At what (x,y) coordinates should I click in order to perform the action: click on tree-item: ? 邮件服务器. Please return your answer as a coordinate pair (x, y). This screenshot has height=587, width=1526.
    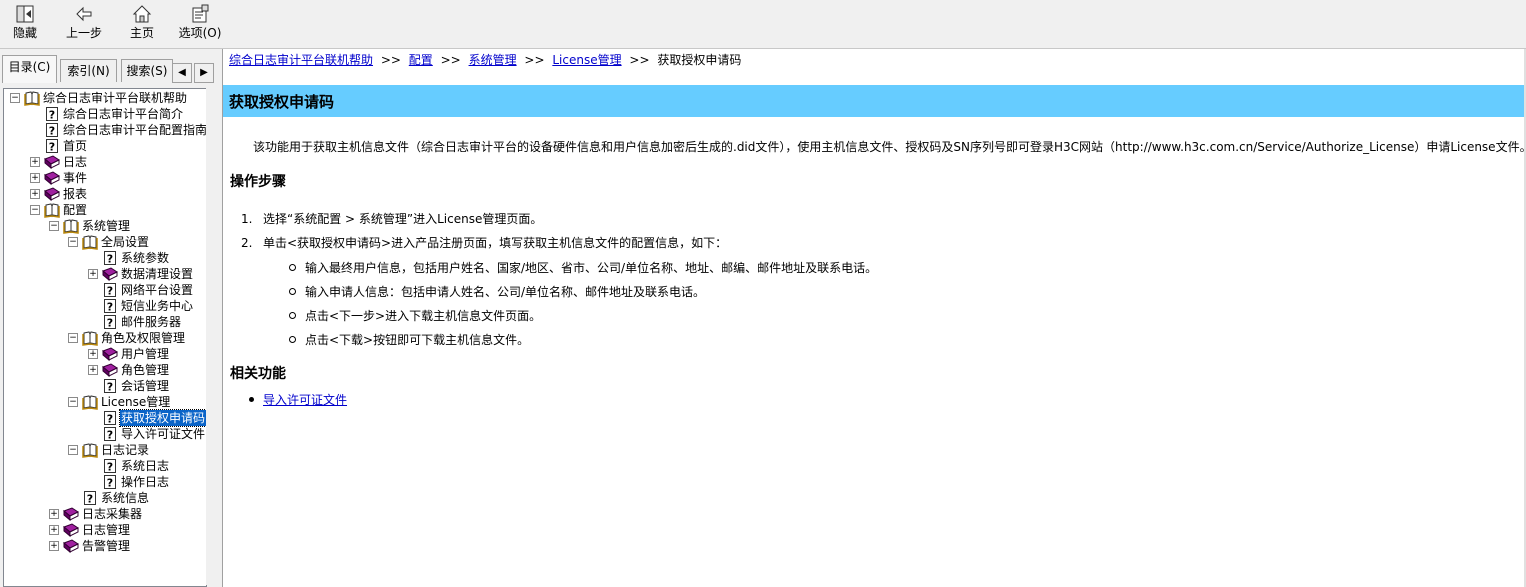
    Looking at the image, I should click on (105, 322).